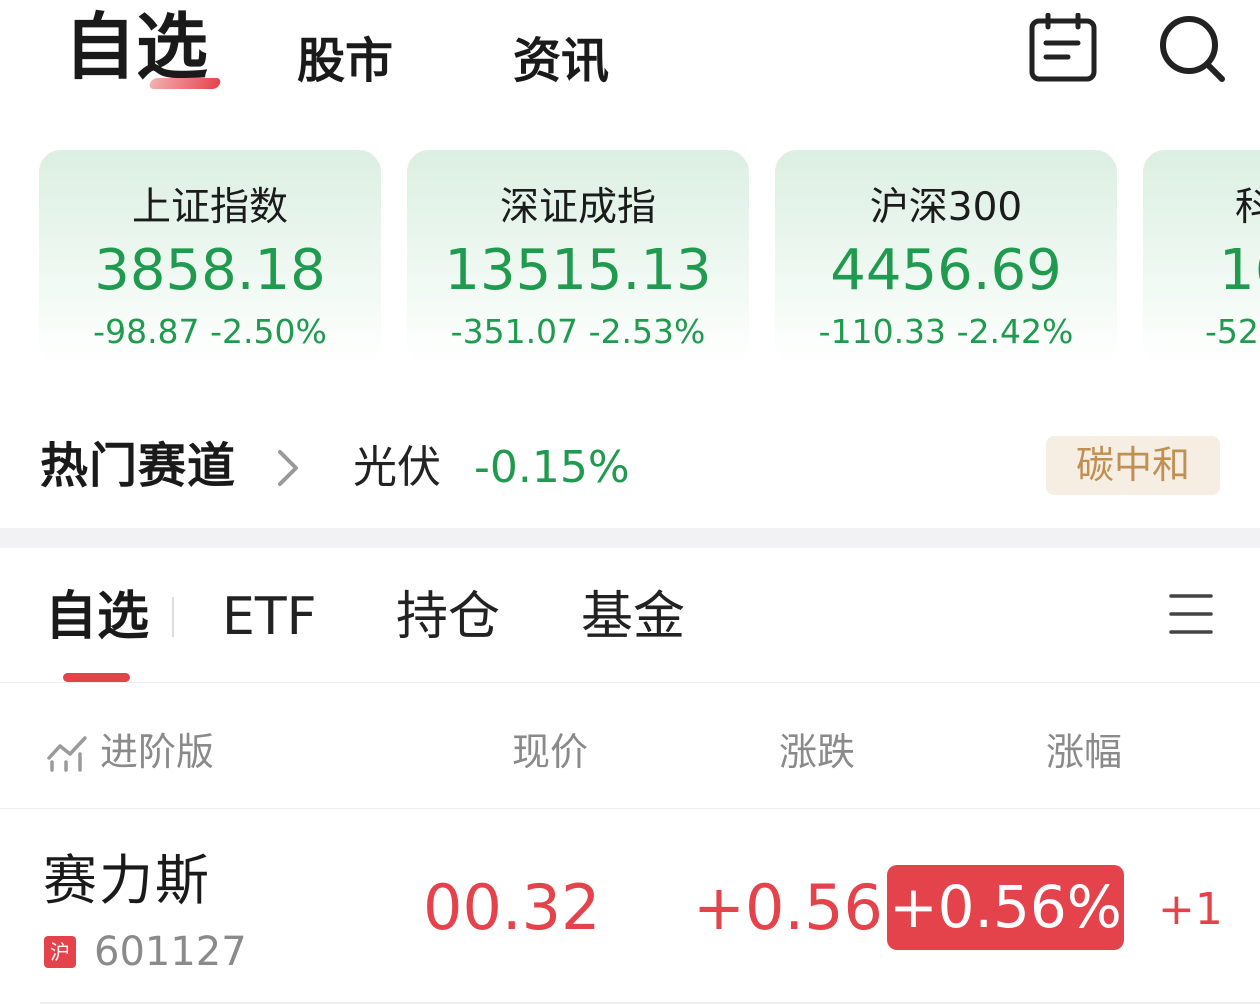 This screenshot has height=1005, width=1260. I want to click on column-header-change: 涨跌, so click(817, 752).